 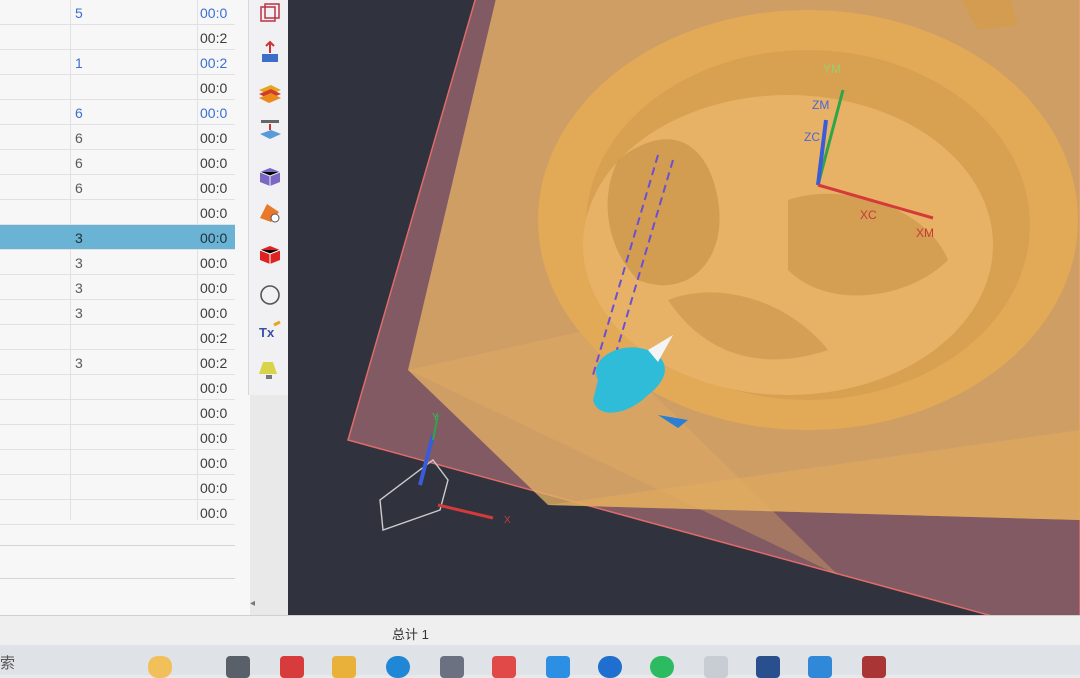 I want to click on red-cube-icon, so click(x=270, y=254).